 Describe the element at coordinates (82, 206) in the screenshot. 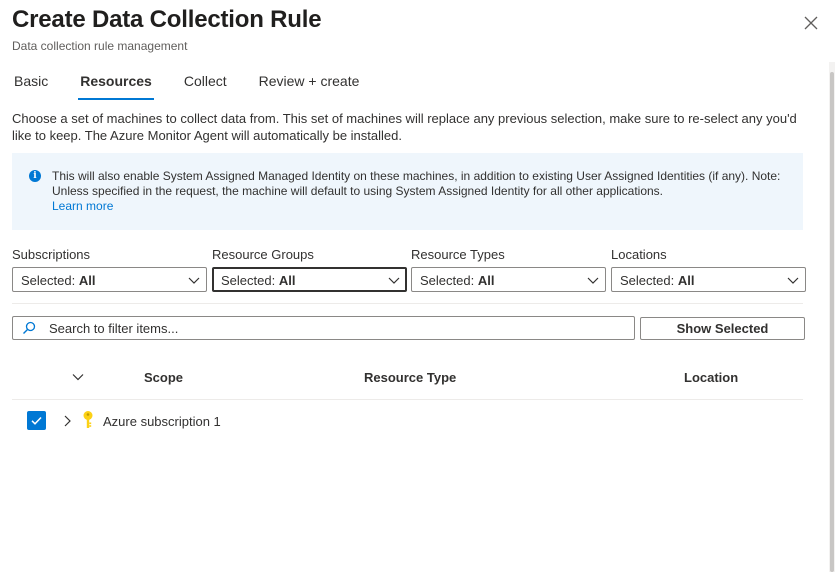

I see `learn-more-link: Learn more` at that location.